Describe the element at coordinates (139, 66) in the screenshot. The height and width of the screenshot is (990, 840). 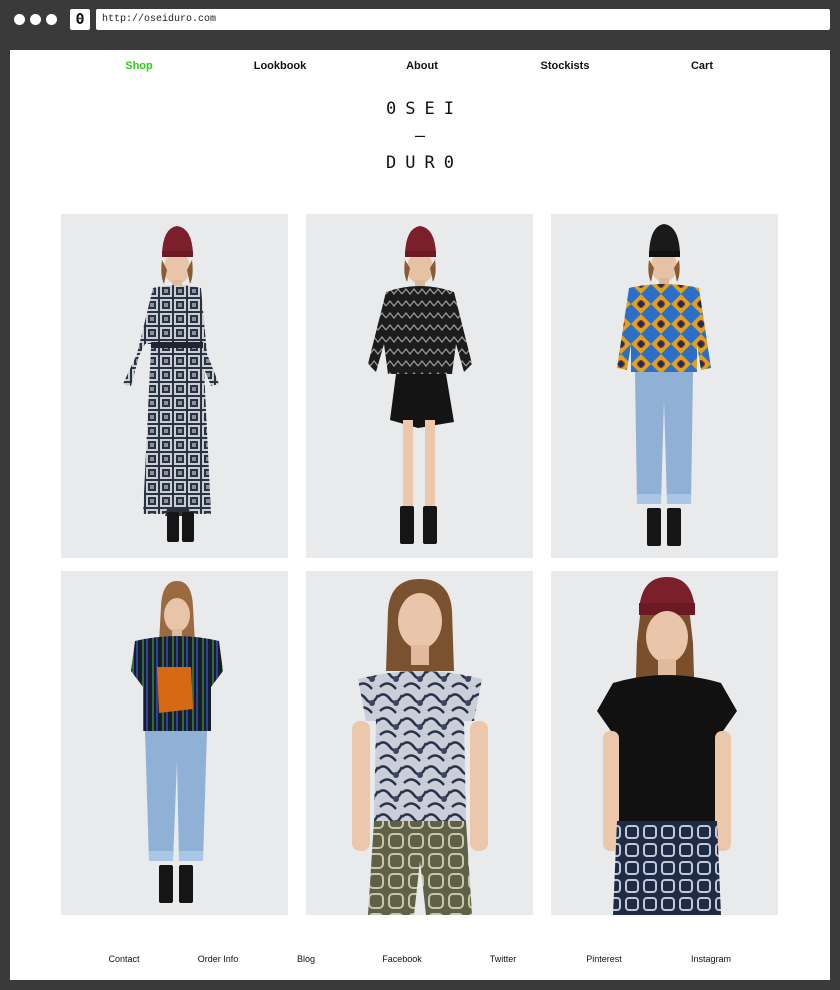
I see `nav-item-shop: Shop` at that location.